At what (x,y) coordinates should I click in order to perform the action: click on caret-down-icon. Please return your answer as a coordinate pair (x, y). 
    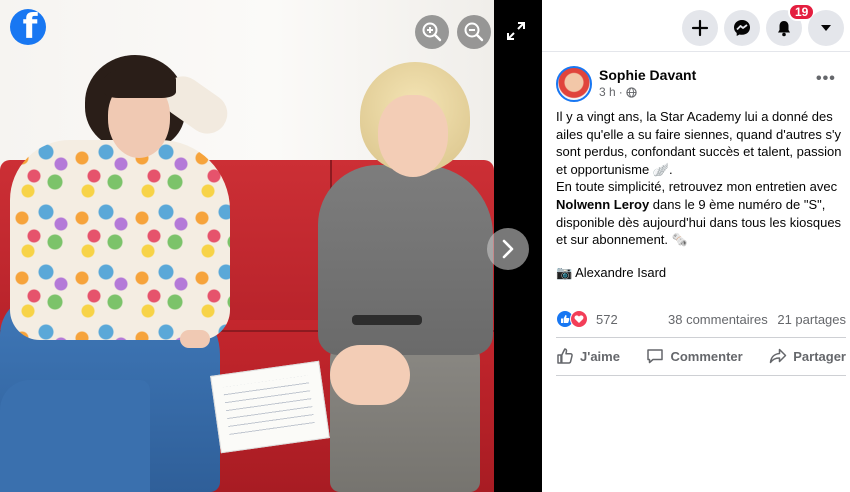
    Looking at the image, I should click on (826, 28).